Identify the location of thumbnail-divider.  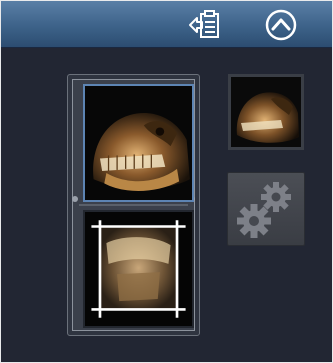
(133, 205).